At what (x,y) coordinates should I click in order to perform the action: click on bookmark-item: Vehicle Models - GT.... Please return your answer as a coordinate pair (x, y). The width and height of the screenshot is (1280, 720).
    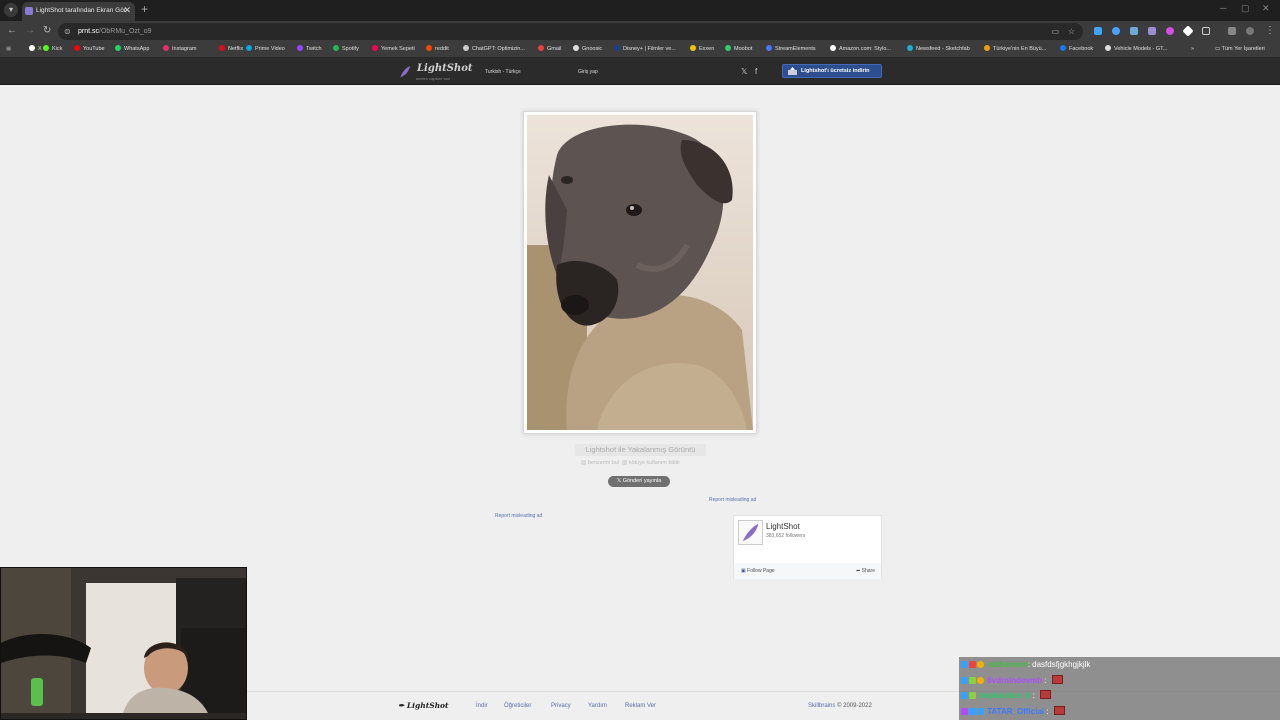
    Looking at the image, I should click on (1136, 49).